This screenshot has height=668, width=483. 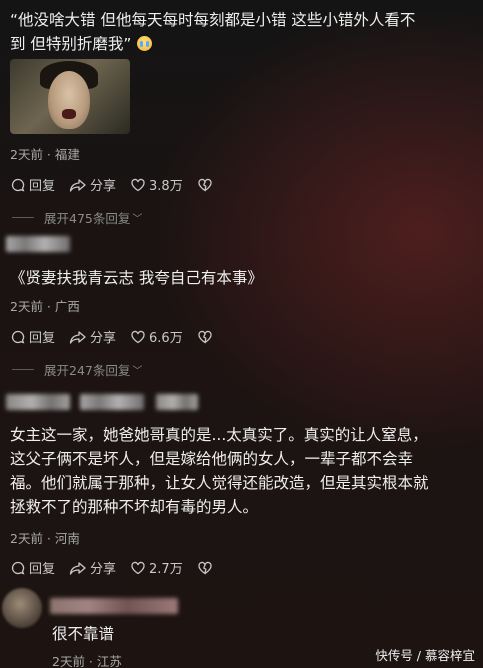 What do you see at coordinates (92, 184) in the screenshot?
I see `comment-1-share-button: 分享` at bounding box center [92, 184].